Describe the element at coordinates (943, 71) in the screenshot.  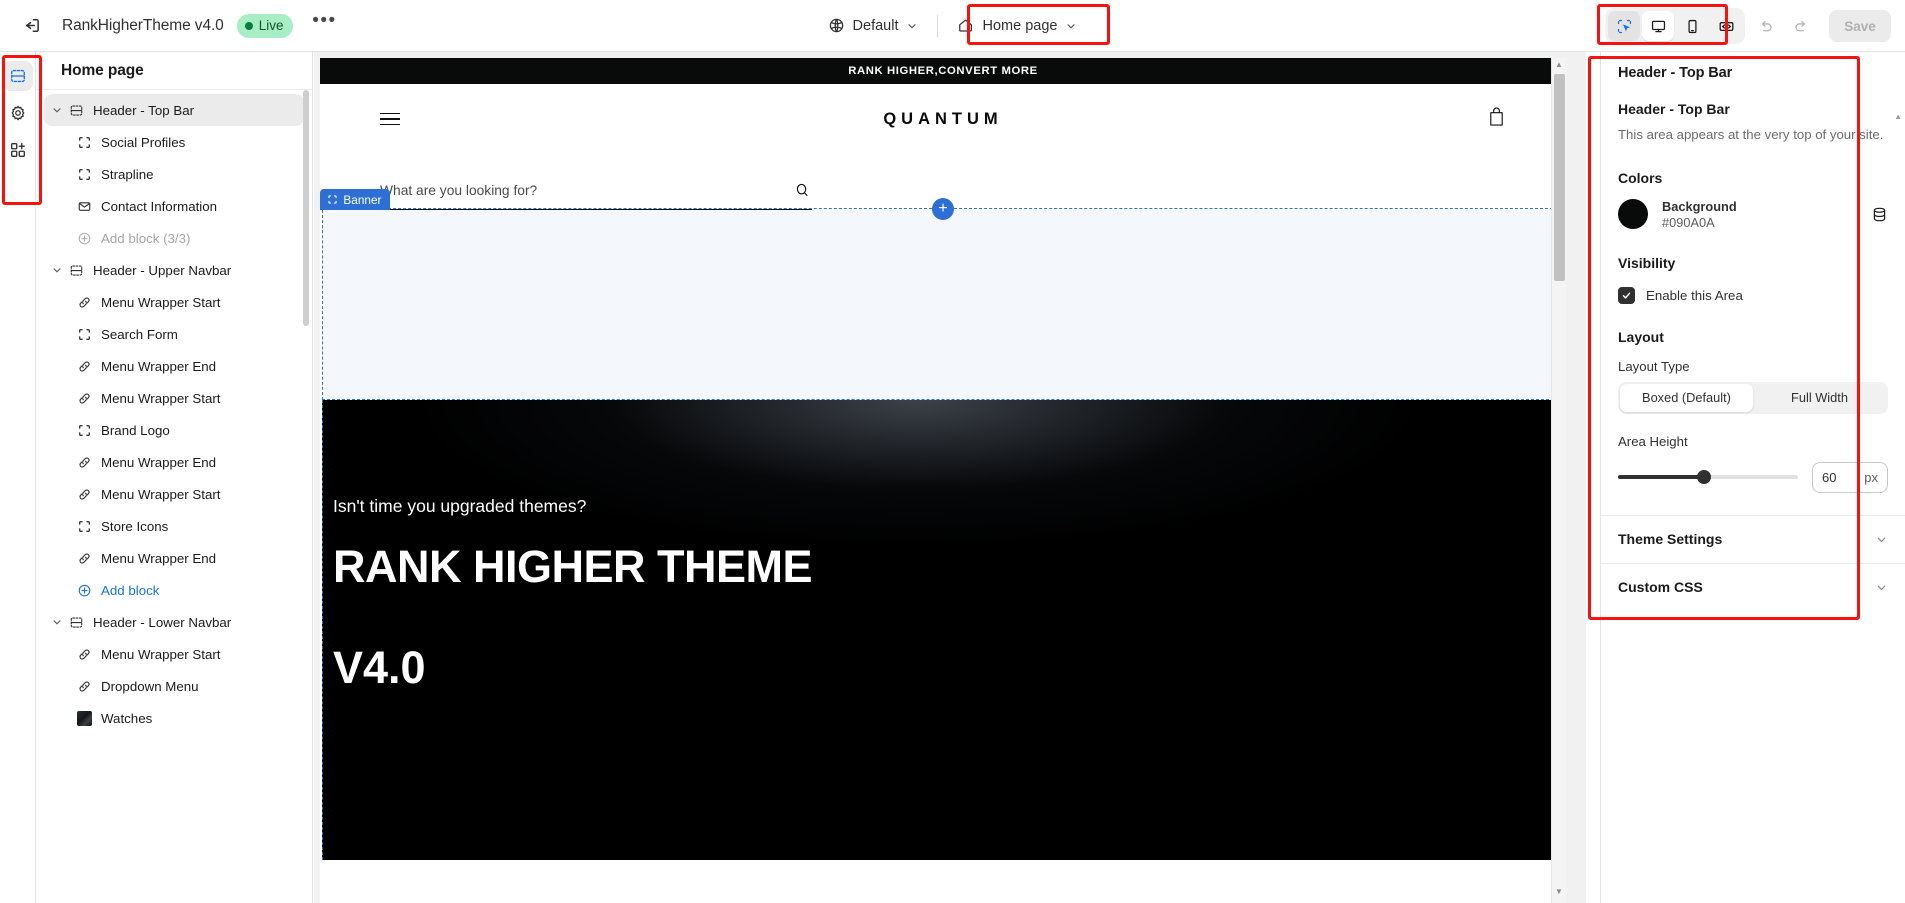
I see `announcement-bar: RANK HIGHER,CONVERT MORE` at that location.